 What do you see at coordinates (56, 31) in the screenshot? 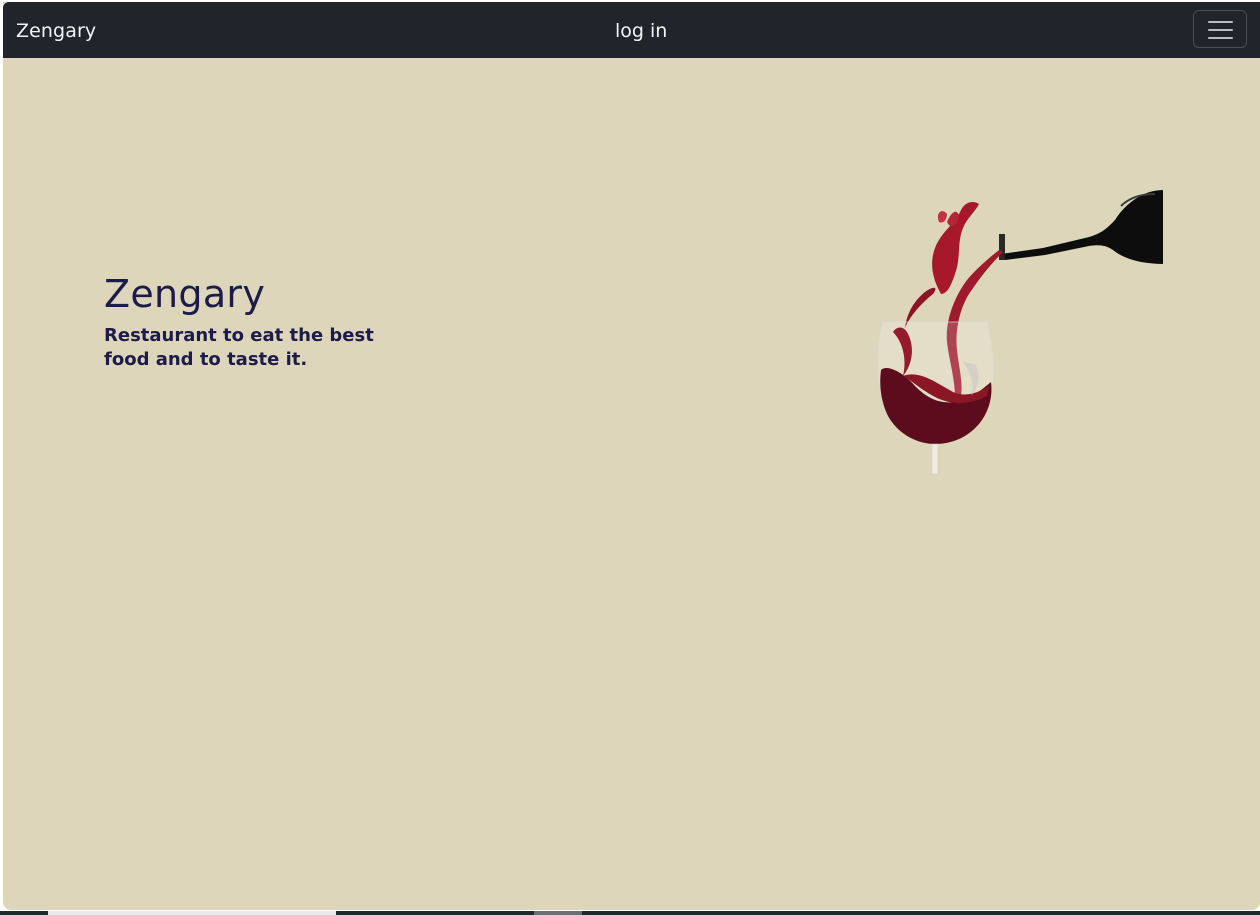
I see `navbar-brand: Zengary` at bounding box center [56, 31].